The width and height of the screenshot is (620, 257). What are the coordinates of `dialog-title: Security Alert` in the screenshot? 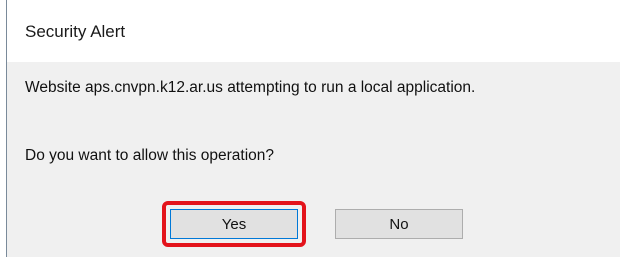 It's located at (75, 31).